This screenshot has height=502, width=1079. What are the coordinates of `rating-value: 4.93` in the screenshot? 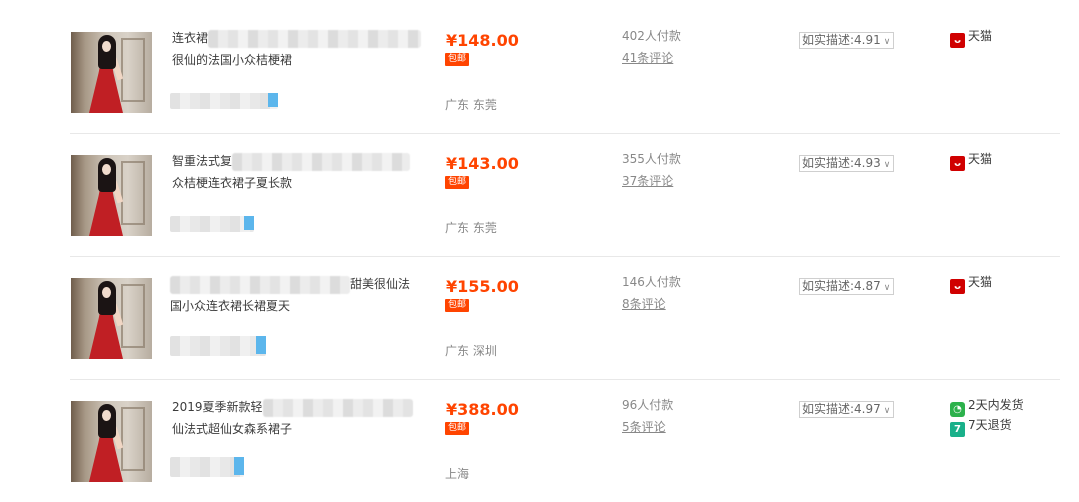 It's located at (867, 163).